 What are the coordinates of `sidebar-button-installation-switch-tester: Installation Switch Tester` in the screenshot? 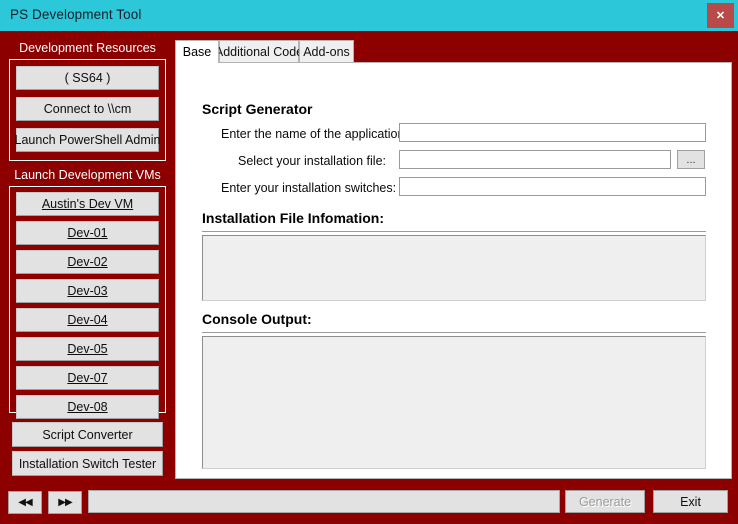 It's located at (87, 463).